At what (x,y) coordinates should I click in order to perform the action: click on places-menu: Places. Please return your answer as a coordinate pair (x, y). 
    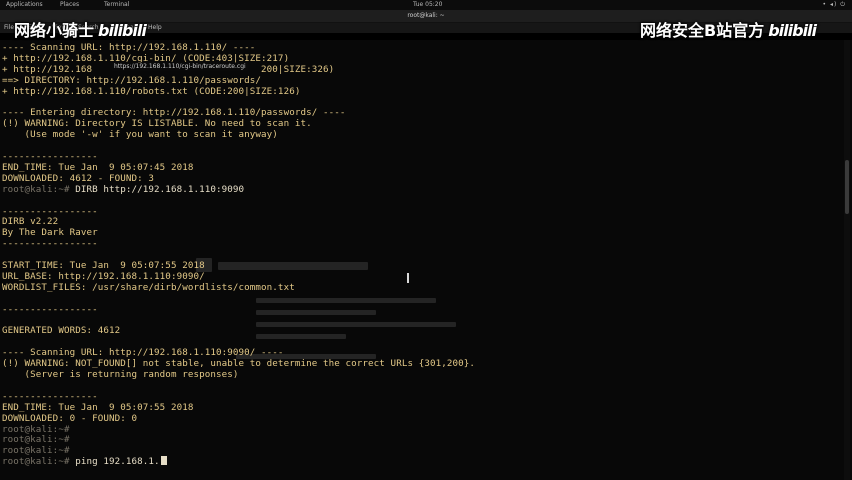
    Looking at the image, I should click on (69, 5).